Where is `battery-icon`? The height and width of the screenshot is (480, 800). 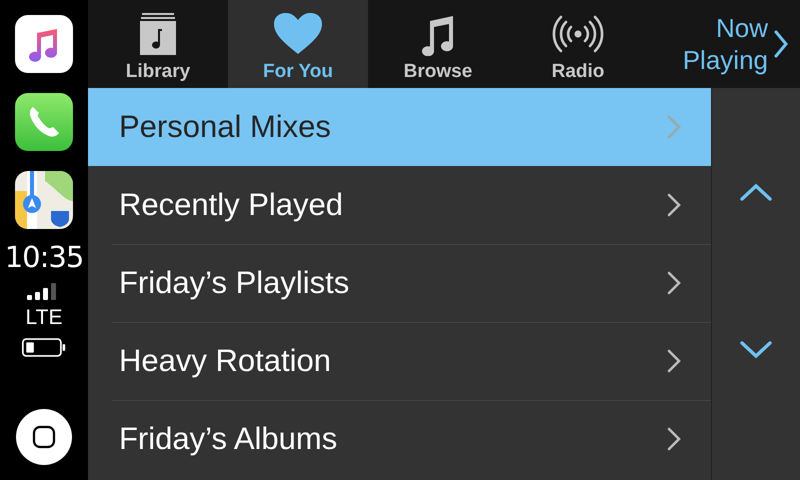 battery-icon is located at coordinates (44, 347).